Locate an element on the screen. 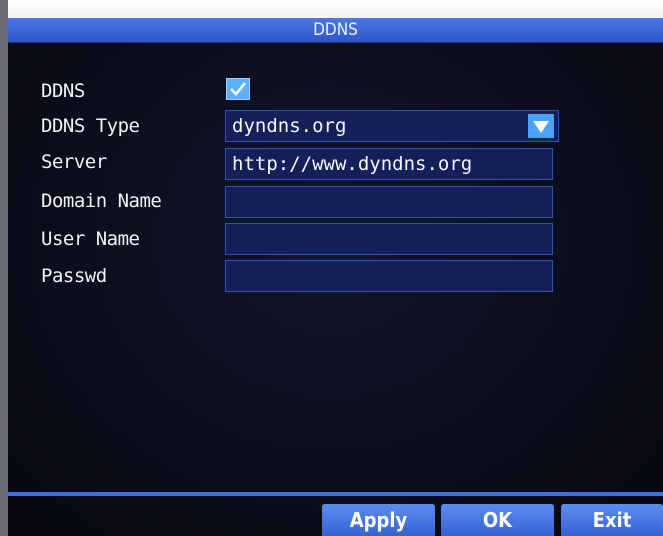 The height and width of the screenshot is (536, 663). ok-button: OK is located at coordinates (497, 520).